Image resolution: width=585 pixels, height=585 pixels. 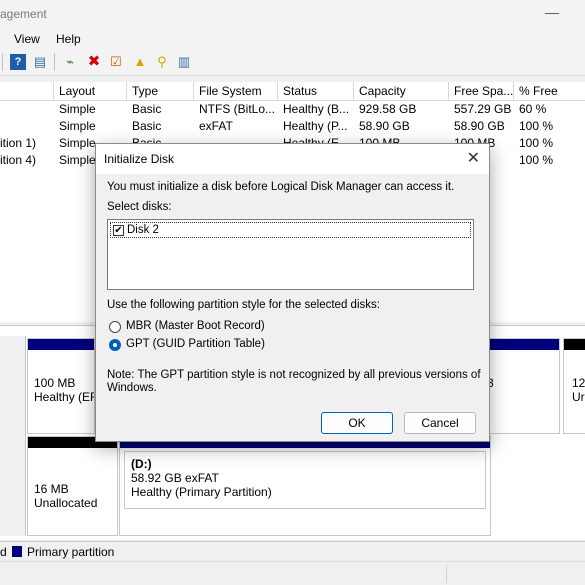 I want to click on column-header-file-system: File System, so click(x=236, y=91).